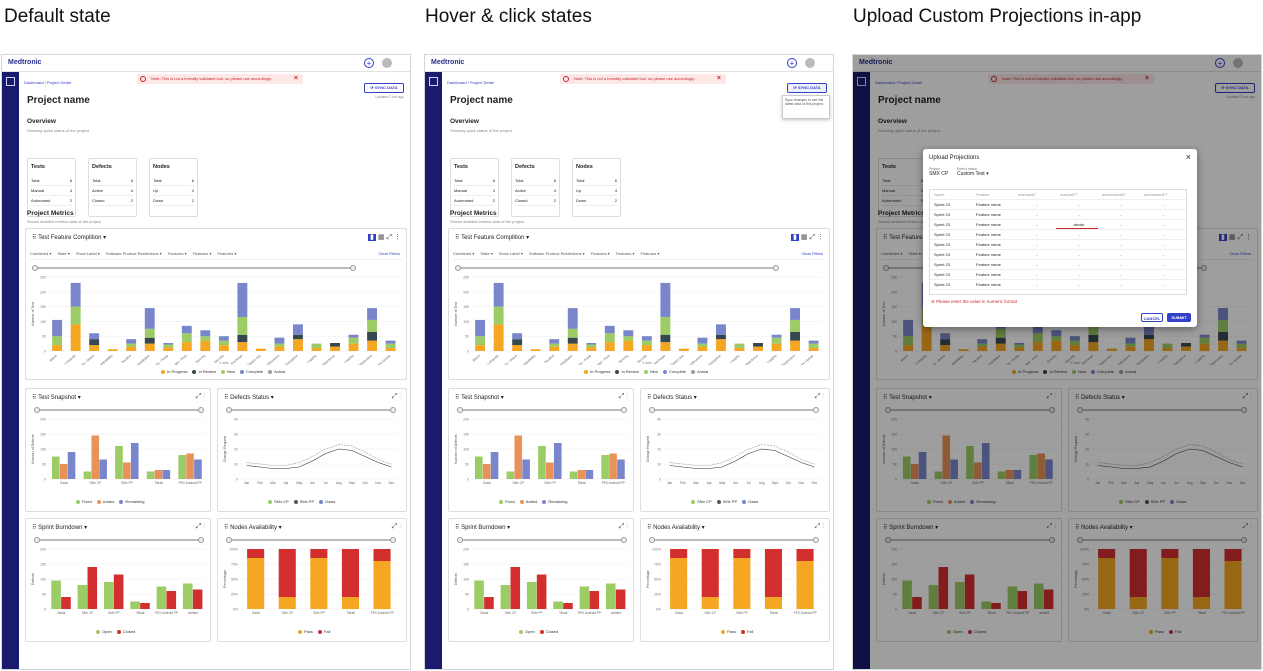 This screenshot has height=671, width=1263. I want to click on project-select: Project SMX CP, so click(938, 172).